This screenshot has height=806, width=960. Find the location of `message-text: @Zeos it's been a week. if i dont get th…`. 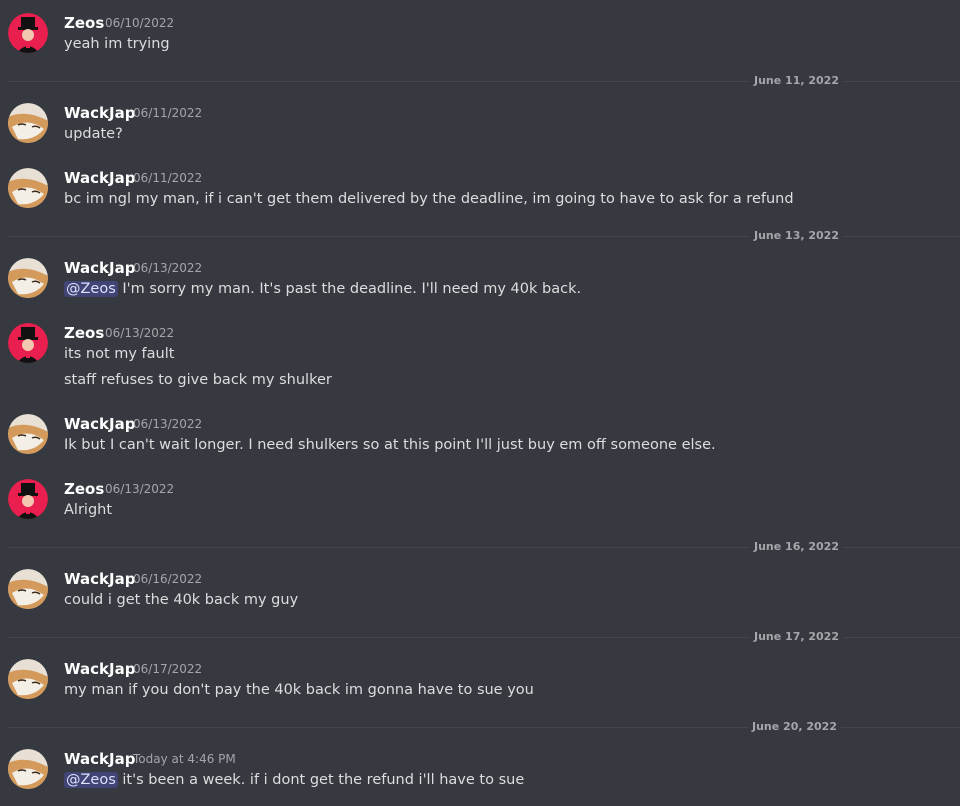

message-text: @Zeos it's been a week. if i dont get th… is located at coordinates (294, 780).